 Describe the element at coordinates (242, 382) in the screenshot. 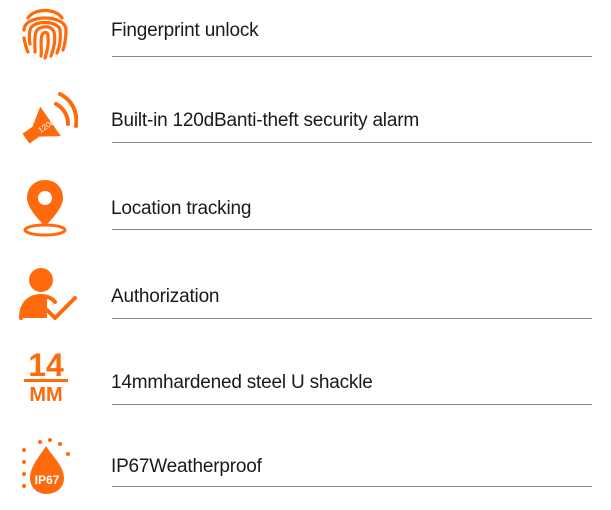

I see `feature-label: 14mmhardened steel U shackle` at that location.